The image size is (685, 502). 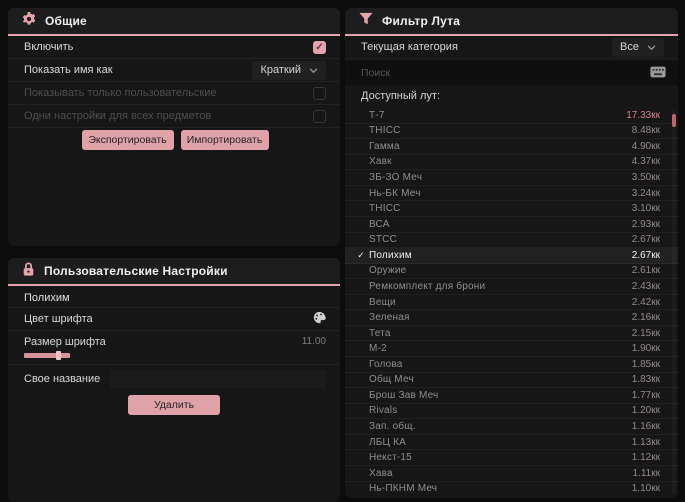 I want to click on enable-row: Включить ✓, so click(x=174, y=47).